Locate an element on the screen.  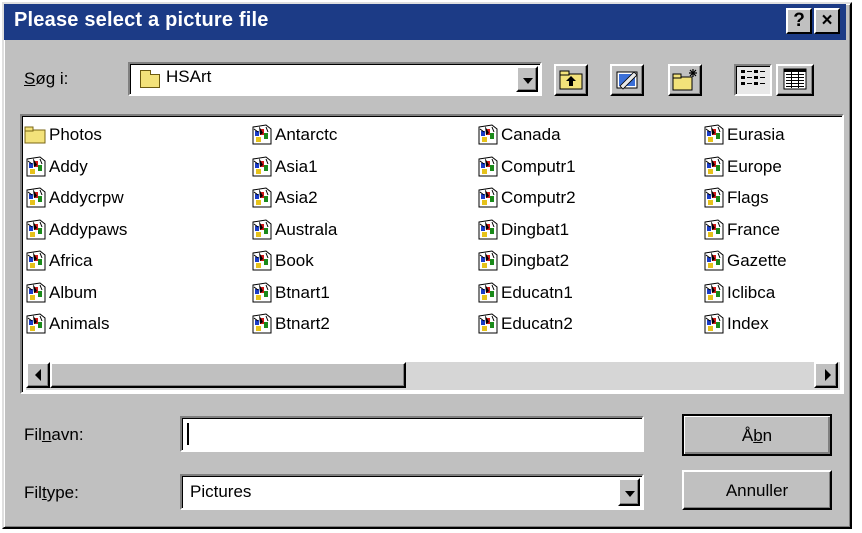
file-name: France is located at coordinates (753, 229).